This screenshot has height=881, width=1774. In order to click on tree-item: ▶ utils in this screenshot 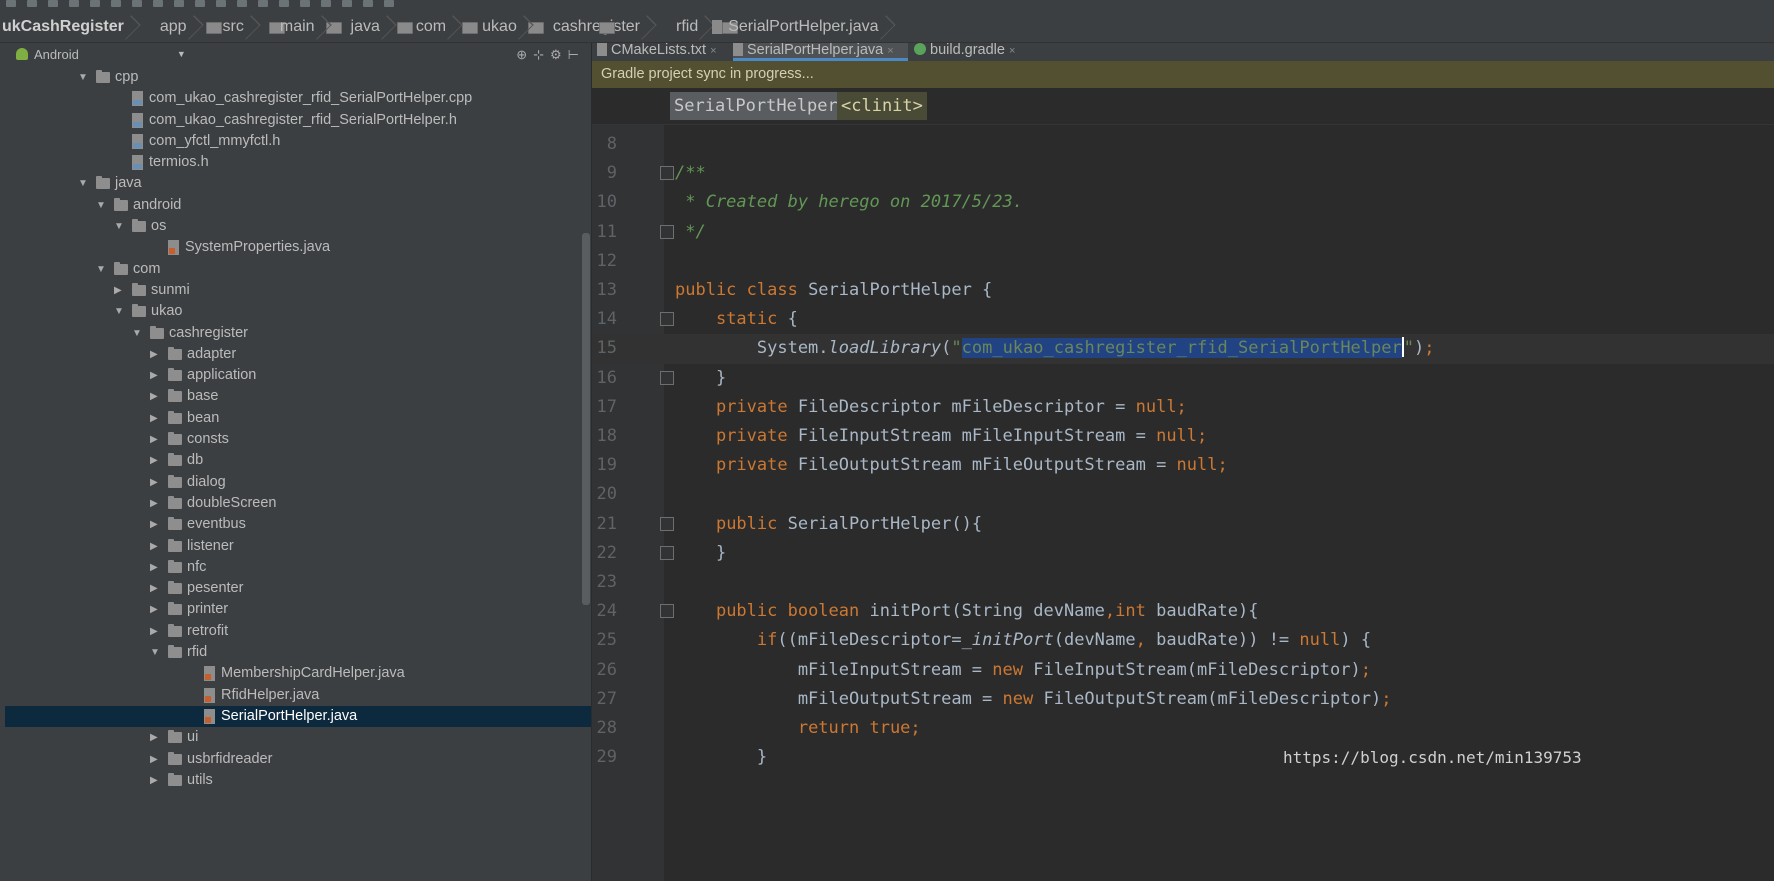, I will do `click(298, 780)`.